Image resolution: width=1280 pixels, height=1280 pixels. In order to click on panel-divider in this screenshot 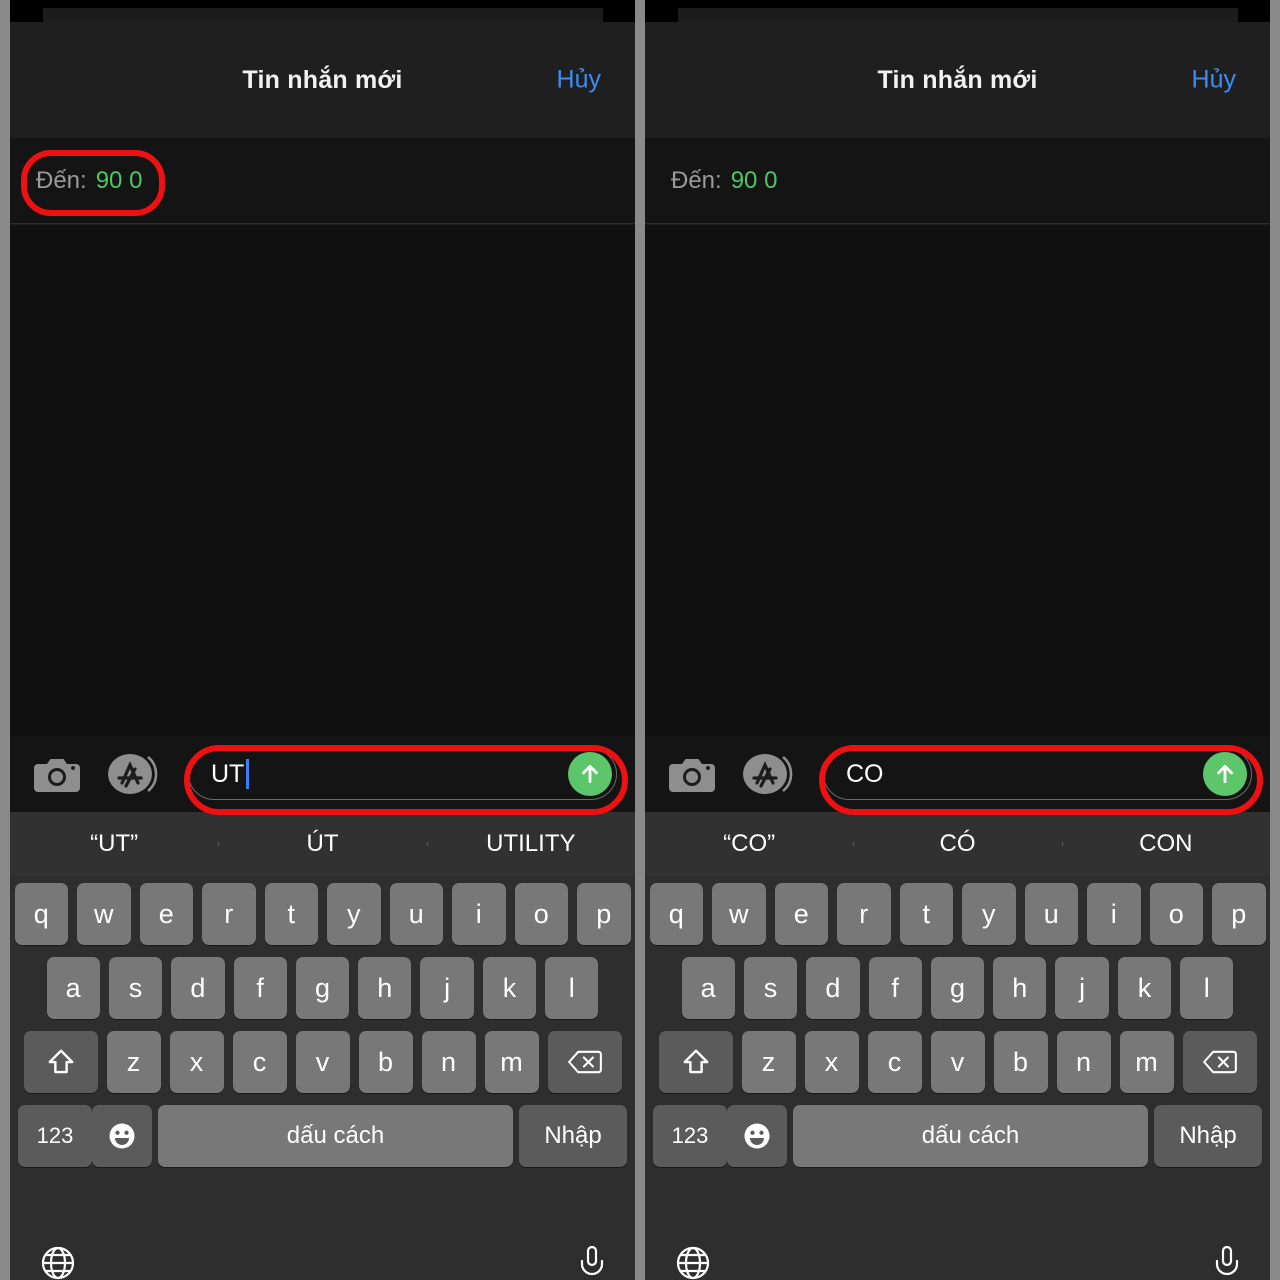, I will do `click(640, 640)`.